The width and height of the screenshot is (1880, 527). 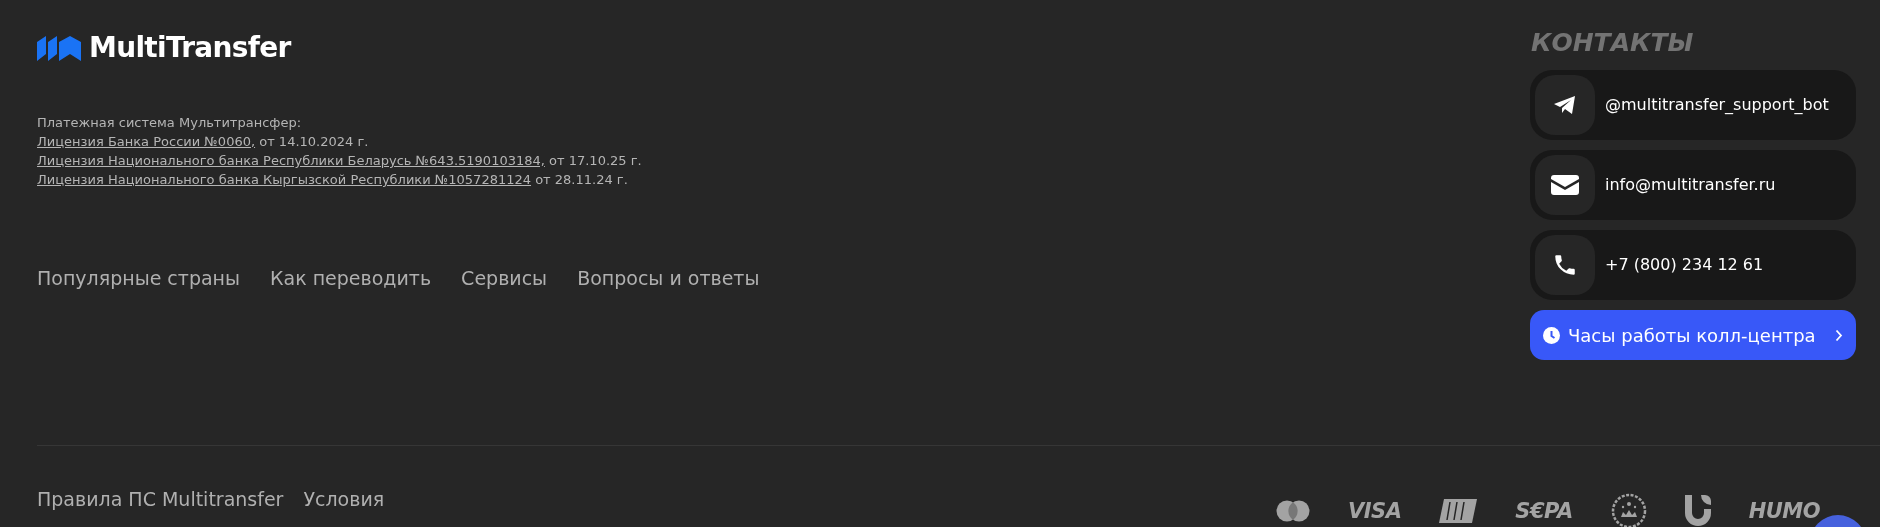 What do you see at coordinates (344, 499) in the screenshot?
I see `footer-link: Условия` at bounding box center [344, 499].